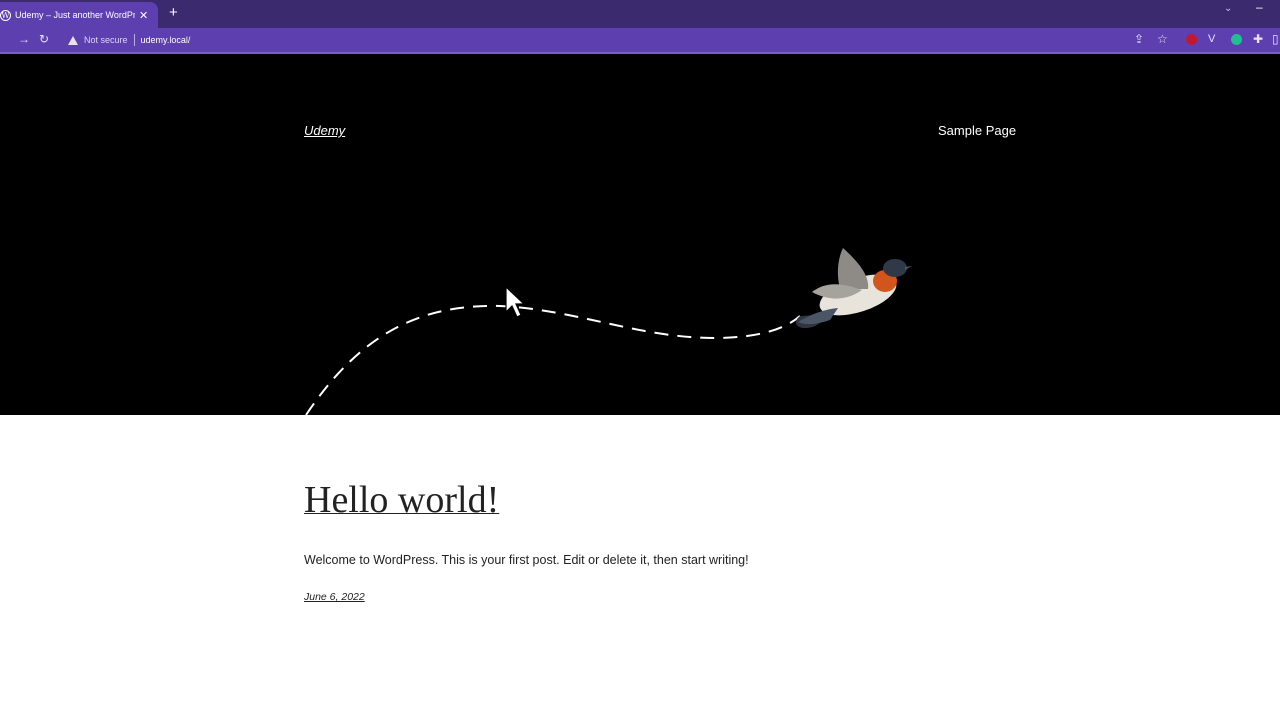 The width and height of the screenshot is (1280, 720). What do you see at coordinates (173, 13) in the screenshot?
I see `new-tab-icon: +` at bounding box center [173, 13].